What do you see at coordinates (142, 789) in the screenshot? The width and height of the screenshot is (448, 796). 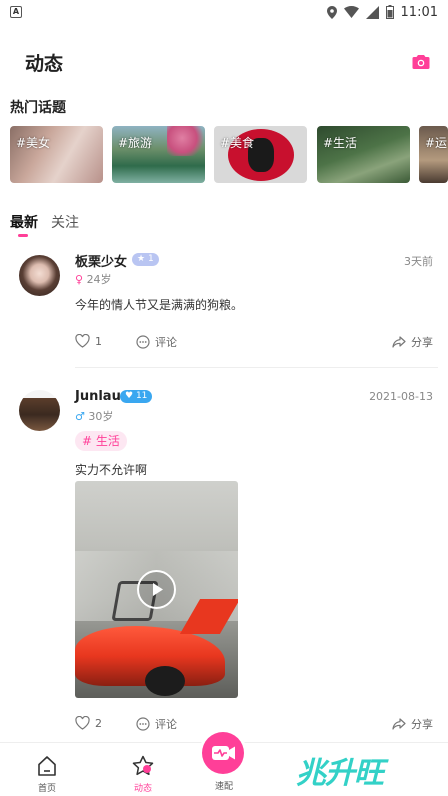 I see `nav-feed-label: 动态` at bounding box center [142, 789].